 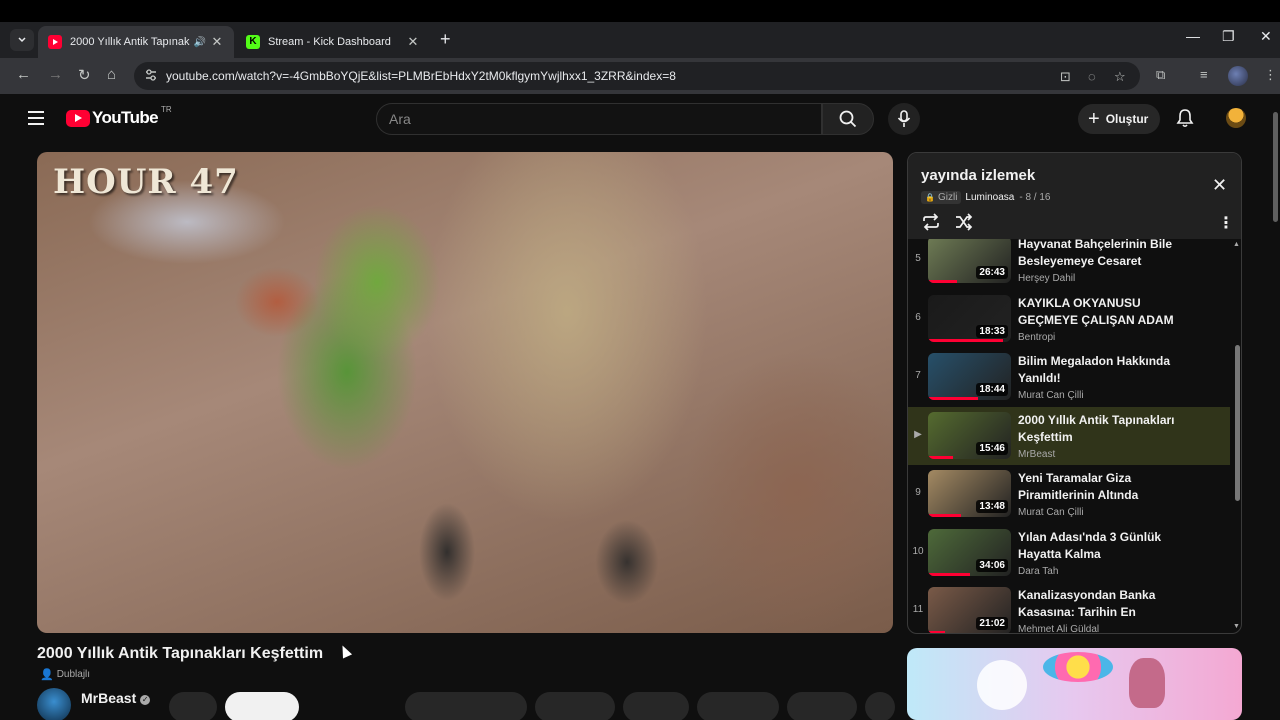 What do you see at coordinates (1266, 36) in the screenshot?
I see `close-window-icon: ✕` at bounding box center [1266, 36].